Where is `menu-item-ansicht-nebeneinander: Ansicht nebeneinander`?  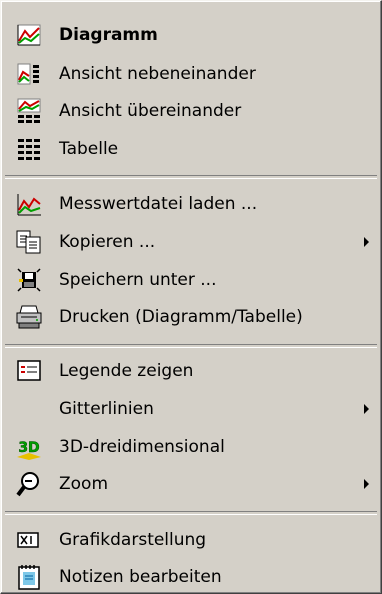
menu-item-ansicht-nebeneinander: Ansicht nebeneinander is located at coordinates (191, 74).